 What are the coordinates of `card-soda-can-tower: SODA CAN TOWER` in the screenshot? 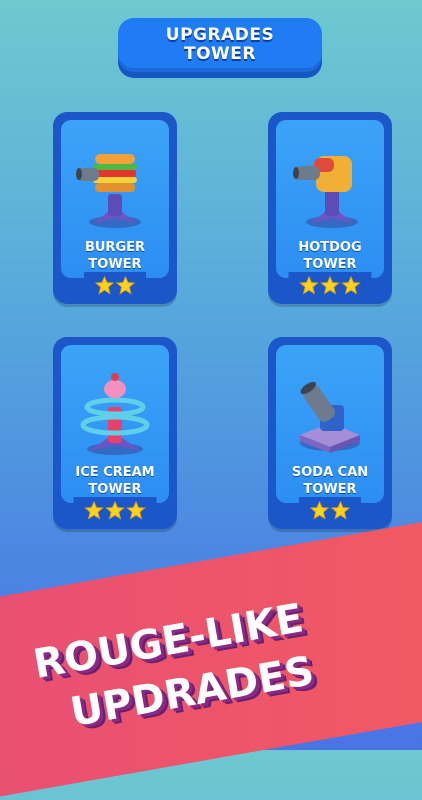 It's located at (330, 433).